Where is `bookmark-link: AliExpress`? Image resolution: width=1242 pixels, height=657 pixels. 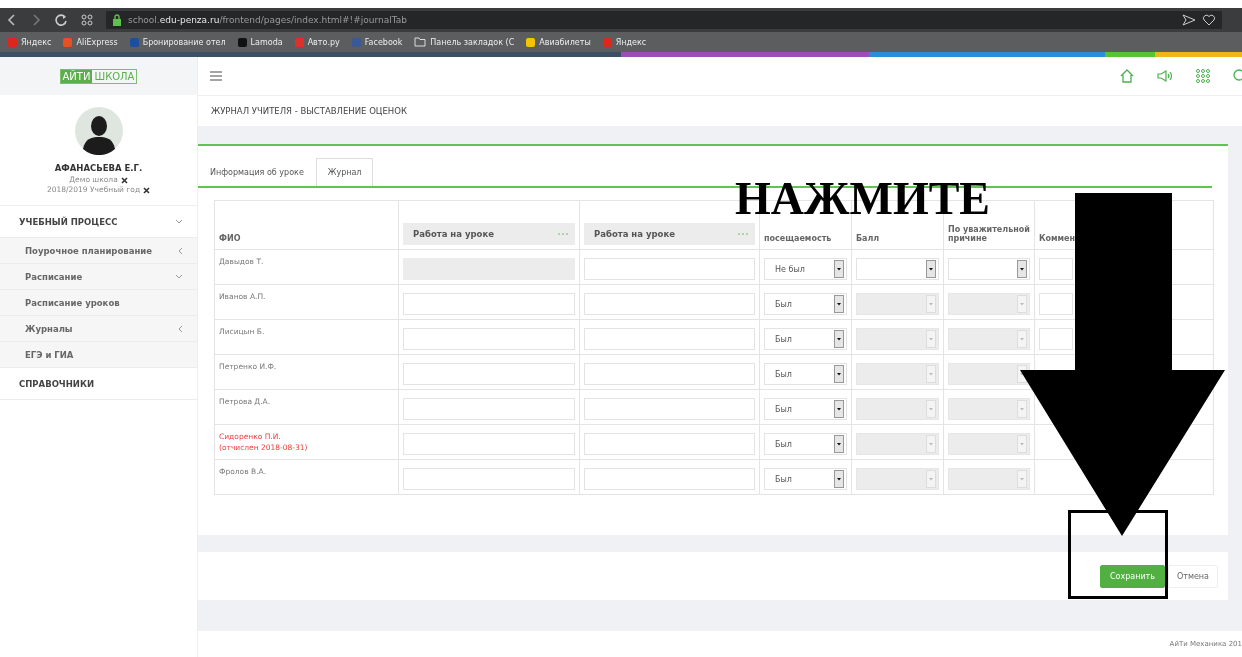 bookmark-link: AliExpress is located at coordinates (90, 42).